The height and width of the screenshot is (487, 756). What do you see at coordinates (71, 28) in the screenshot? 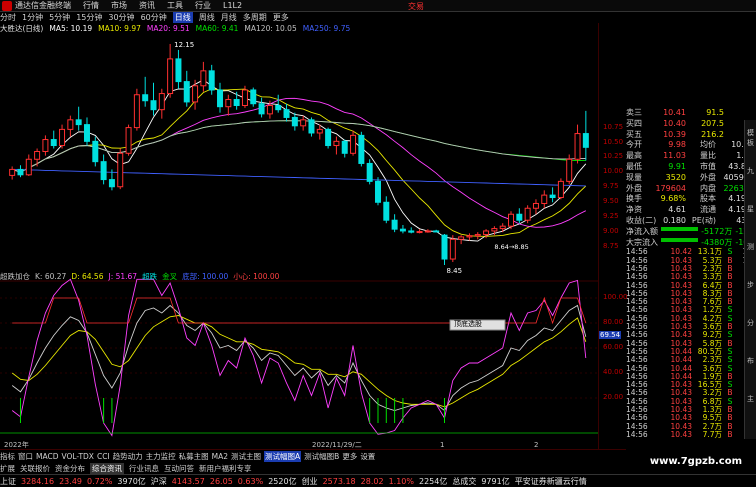
I see `ma-legend-item: MA5: 10.19` at bounding box center [71, 28].